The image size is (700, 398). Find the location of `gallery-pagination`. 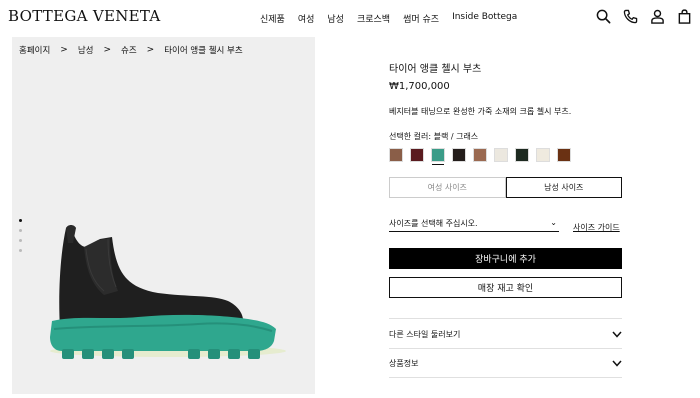

gallery-pagination is located at coordinates (20, 235).